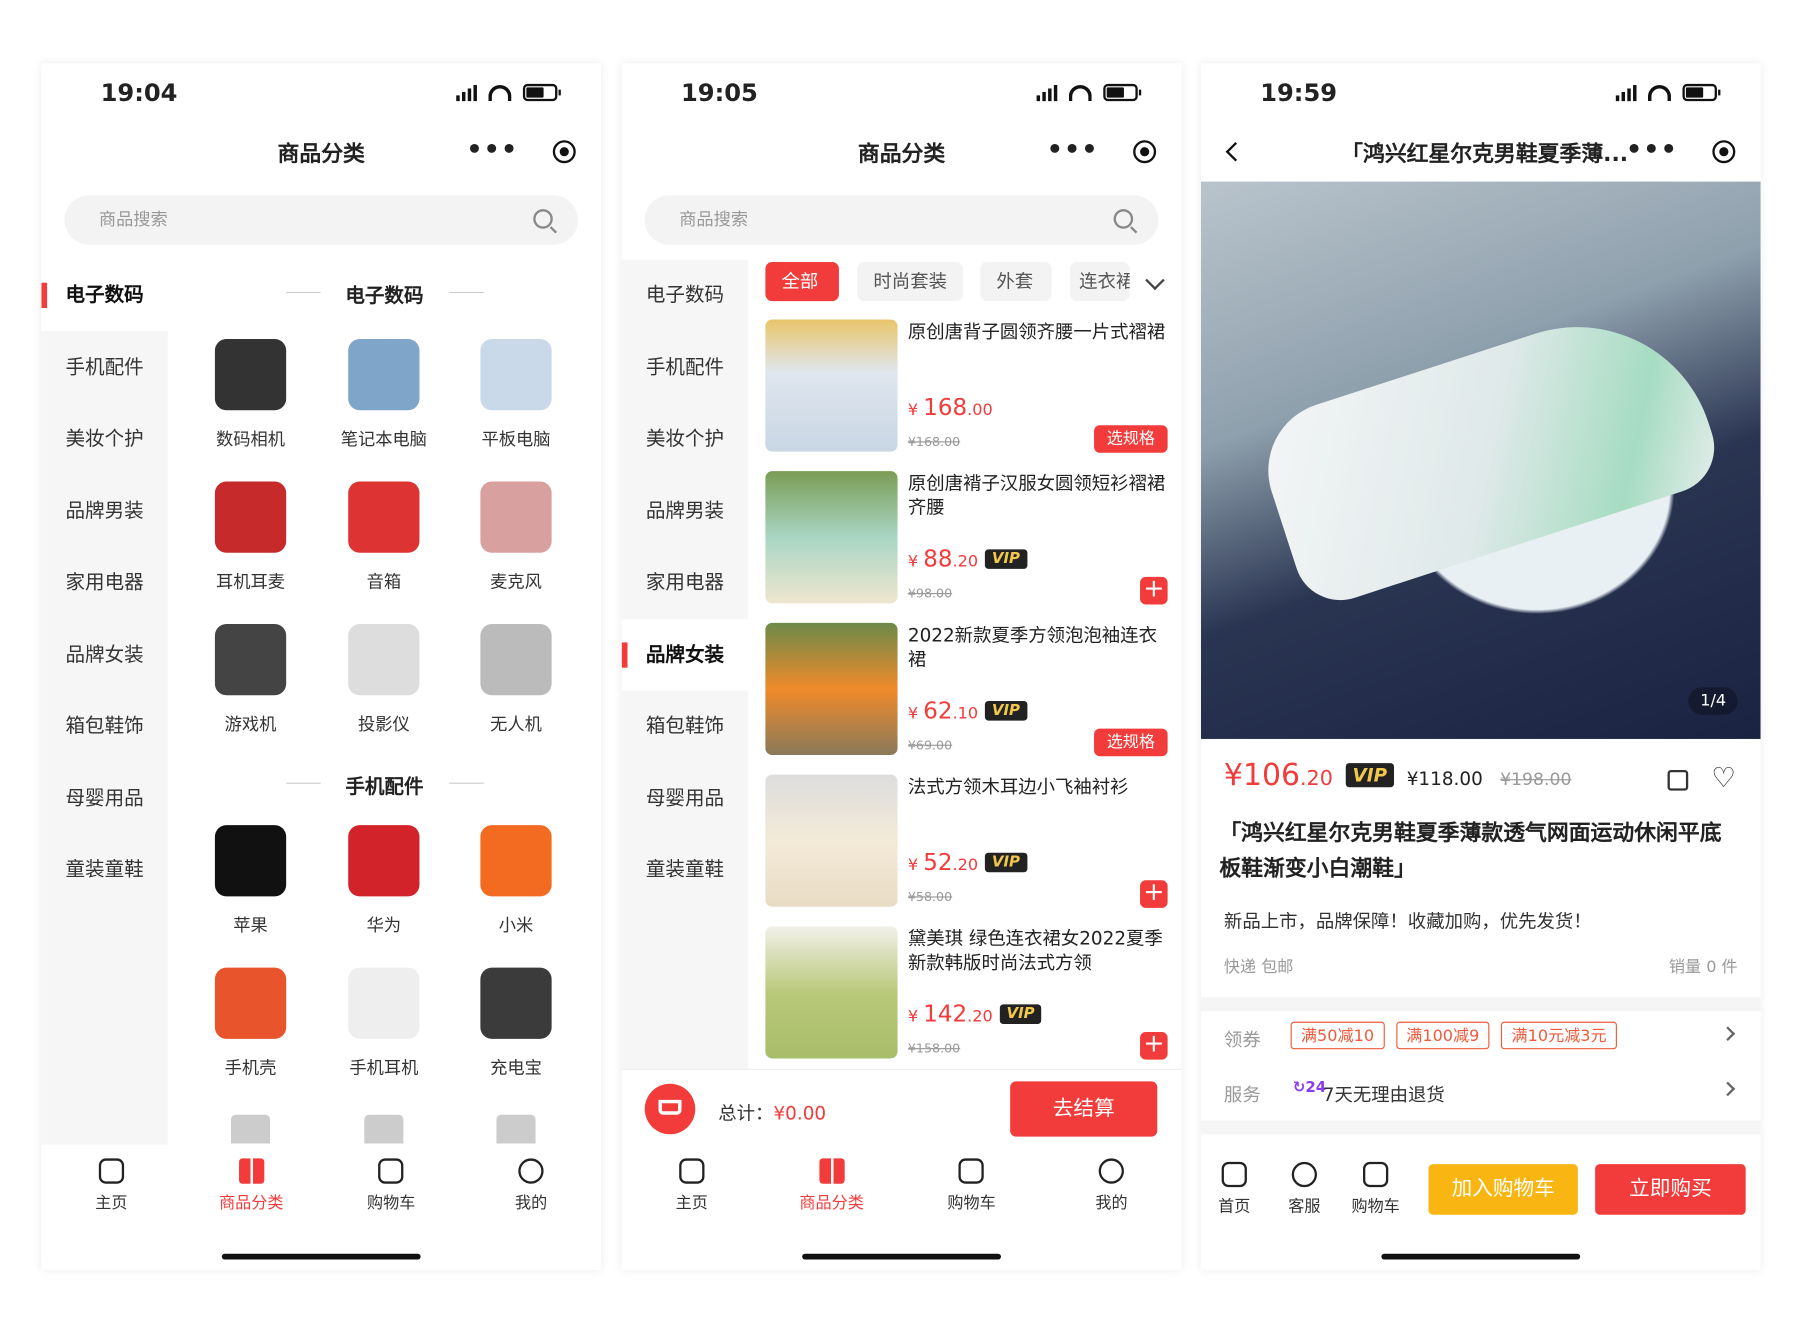 Image resolution: width=1802 pixels, height=1322 pixels. What do you see at coordinates (1481, 1093) in the screenshot?
I see `service-row: 服务 ↻24 7天无理由退货` at bounding box center [1481, 1093].